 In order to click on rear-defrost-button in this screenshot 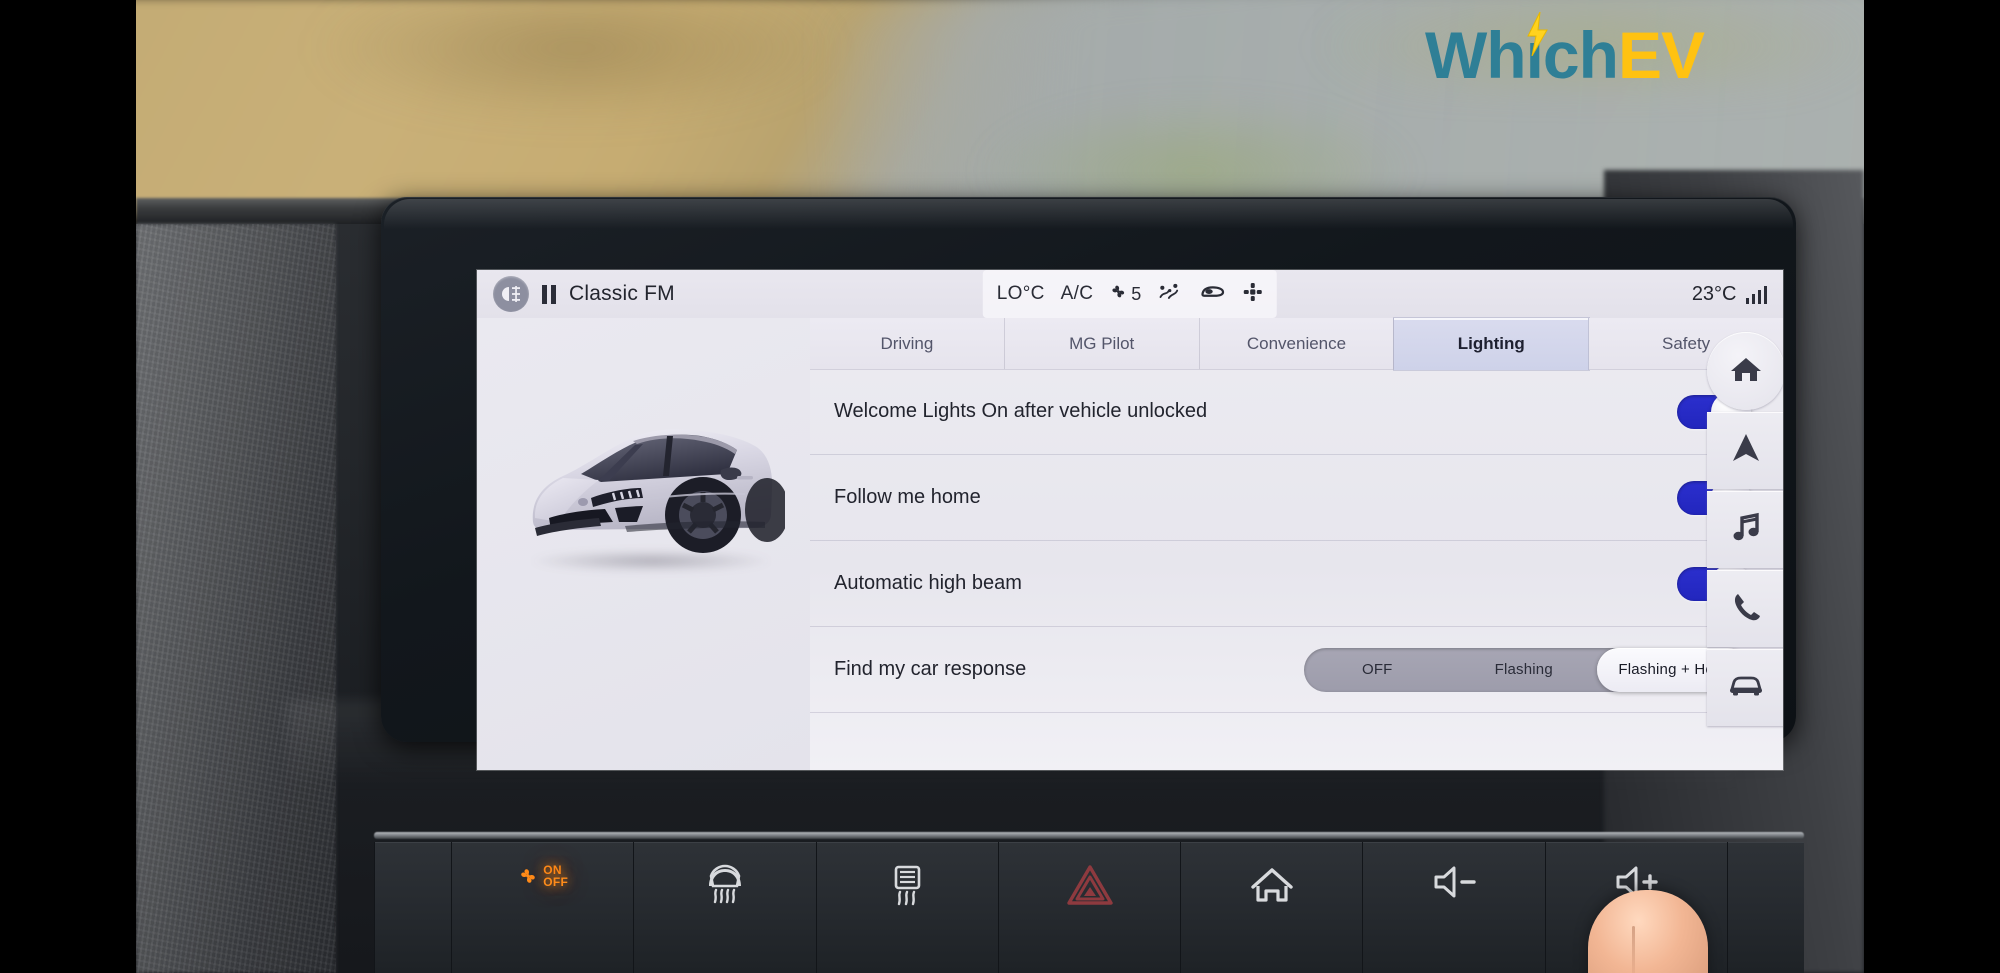, I will do `click(907, 907)`.